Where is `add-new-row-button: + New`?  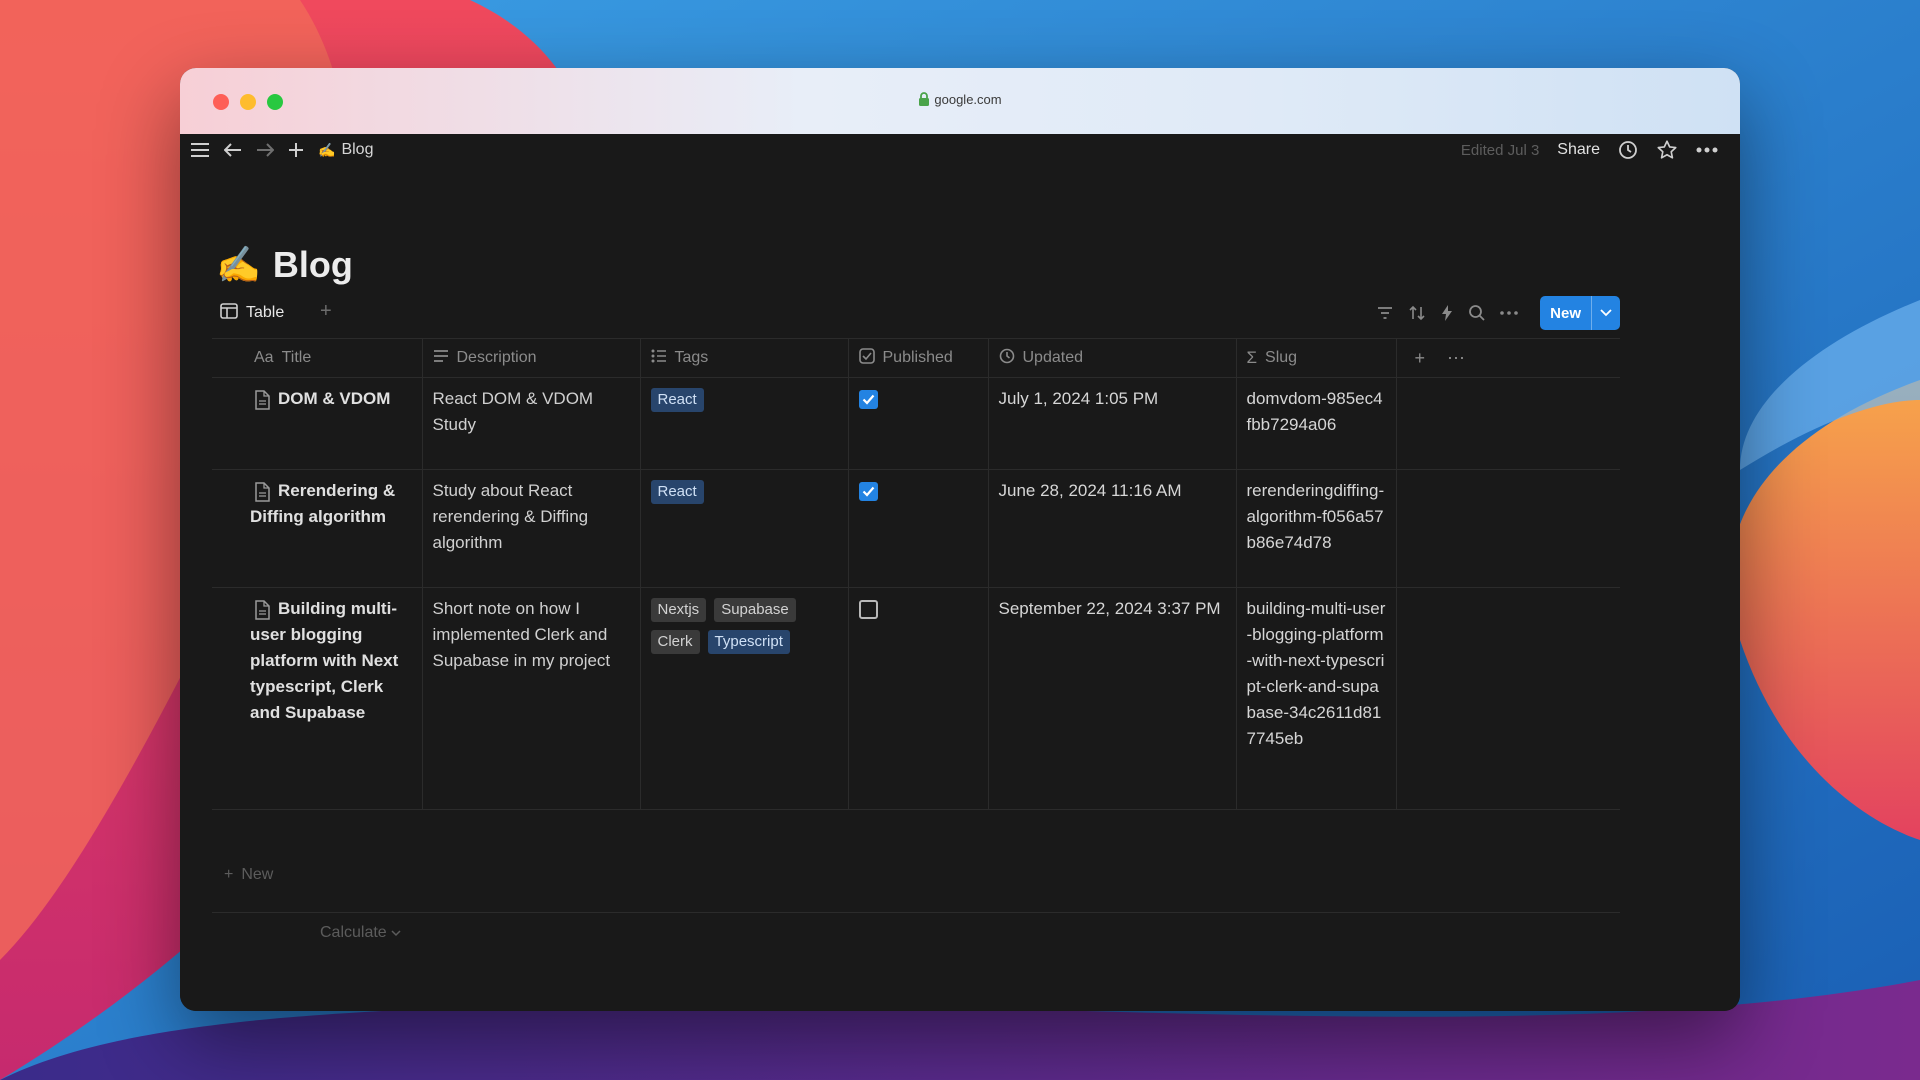 add-new-row-button: + New is located at coordinates (248, 875).